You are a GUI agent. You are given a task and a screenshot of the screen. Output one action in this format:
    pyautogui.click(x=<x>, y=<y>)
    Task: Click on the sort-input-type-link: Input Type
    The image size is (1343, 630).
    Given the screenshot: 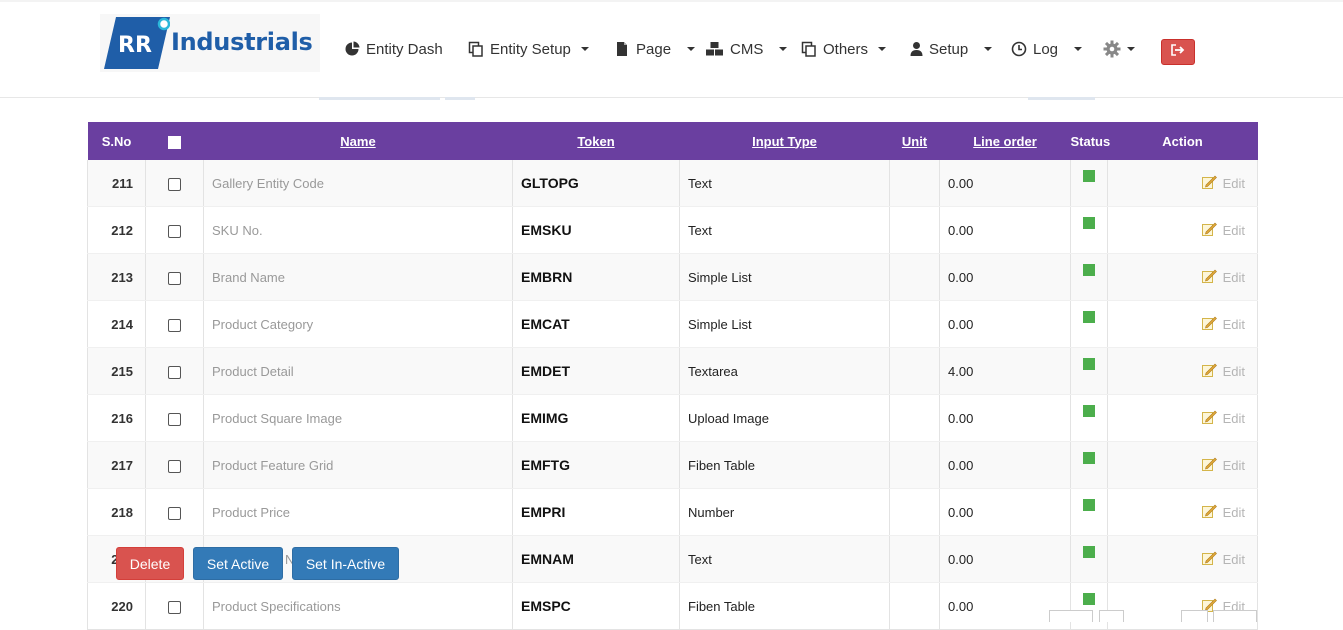 What is the action you would take?
    pyautogui.click(x=784, y=141)
    